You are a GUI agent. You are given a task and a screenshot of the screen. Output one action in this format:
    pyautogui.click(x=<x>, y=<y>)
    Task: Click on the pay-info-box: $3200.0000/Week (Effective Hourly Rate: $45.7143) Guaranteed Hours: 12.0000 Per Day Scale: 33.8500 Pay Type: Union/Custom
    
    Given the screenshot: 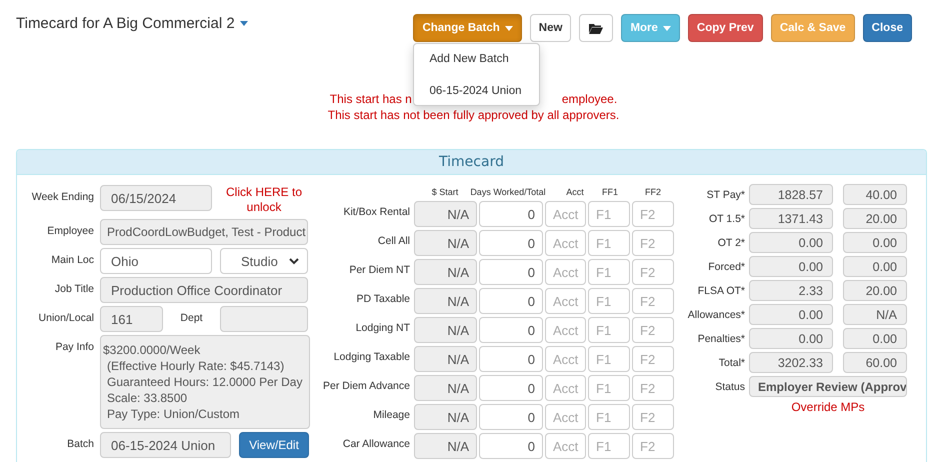 What is the action you would take?
    pyautogui.click(x=205, y=382)
    